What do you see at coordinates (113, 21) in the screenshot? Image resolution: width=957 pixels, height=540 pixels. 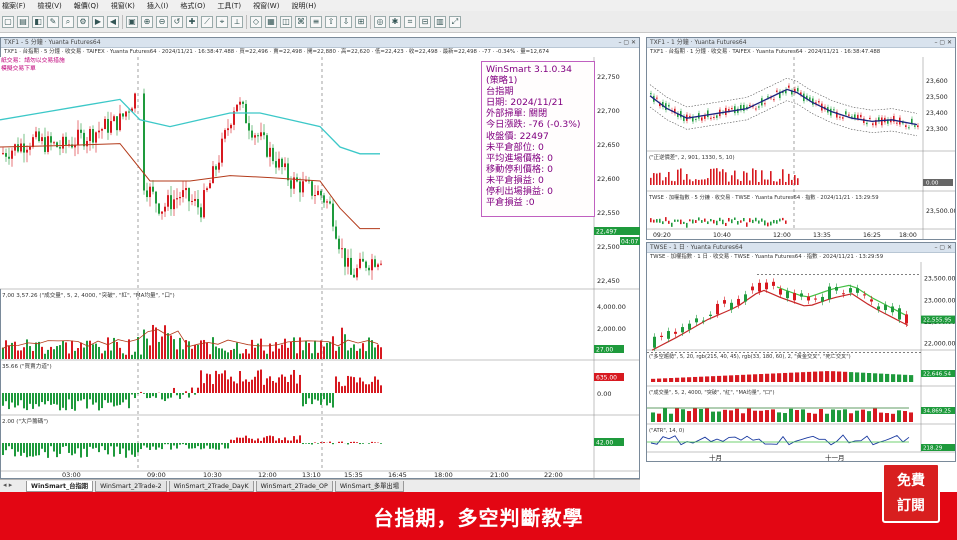 I see `toolbar-icon: ◀` at bounding box center [113, 21].